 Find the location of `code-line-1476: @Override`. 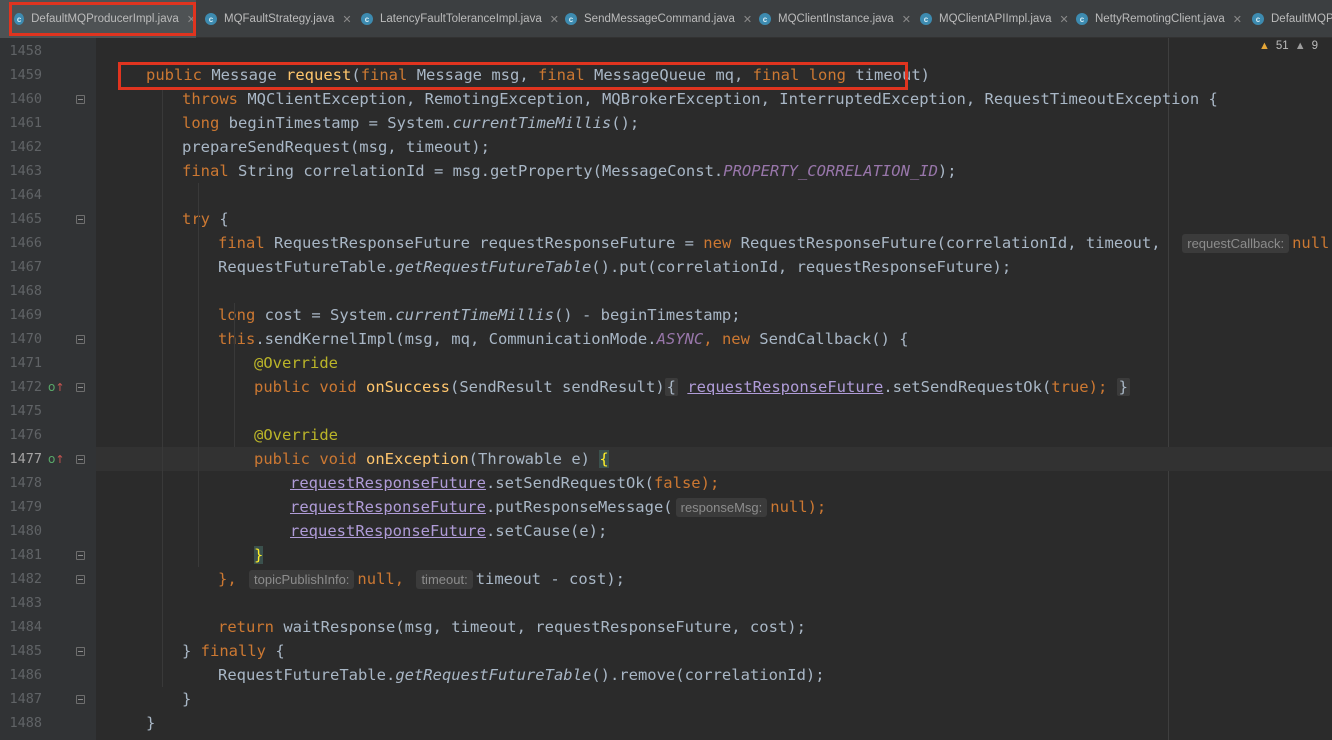

code-line-1476: @Override is located at coordinates (296, 435).